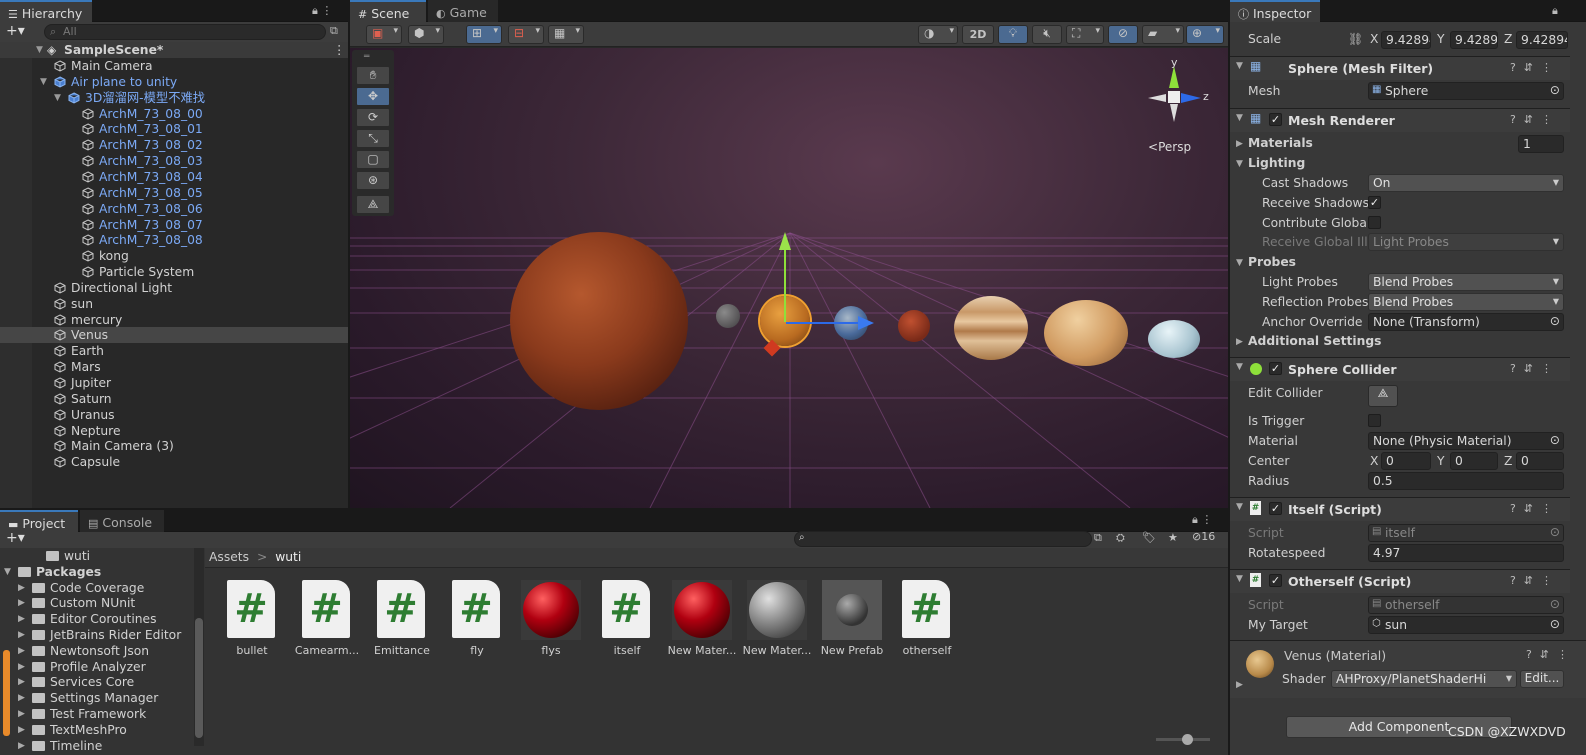 The height and width of the screenshot is (755, 1586). What do you see at coordinates (1195, 519) in the screenshot?
I see `lock-icon: 🔒︎` at bounding box center [1195, 519].